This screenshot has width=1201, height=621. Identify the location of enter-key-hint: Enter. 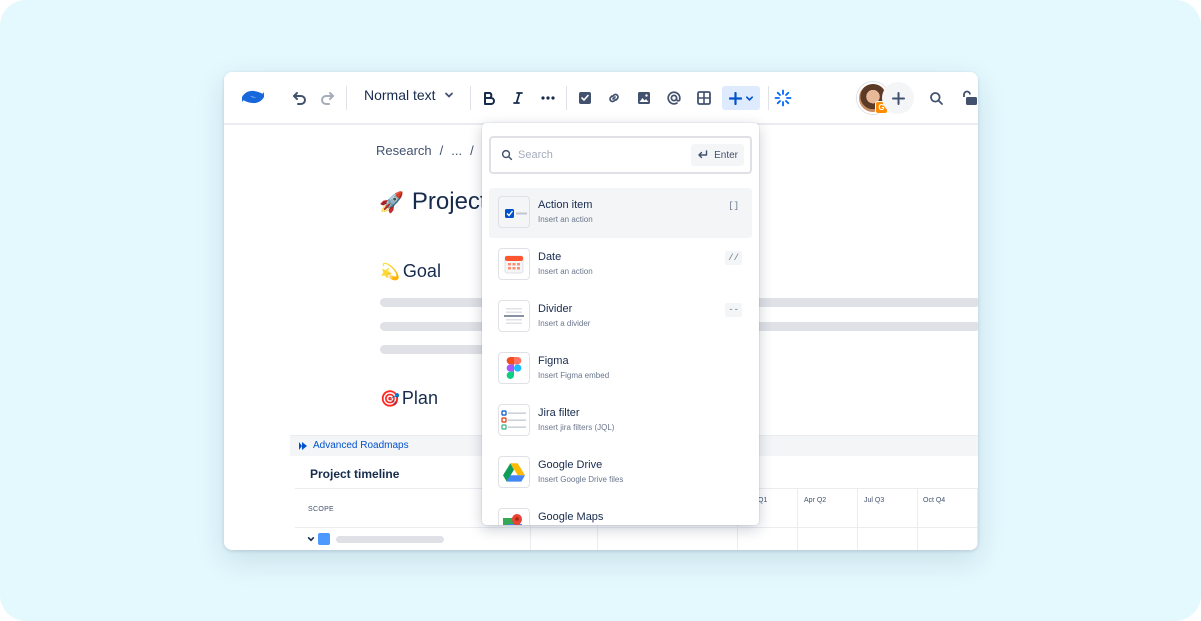
(717, 155).